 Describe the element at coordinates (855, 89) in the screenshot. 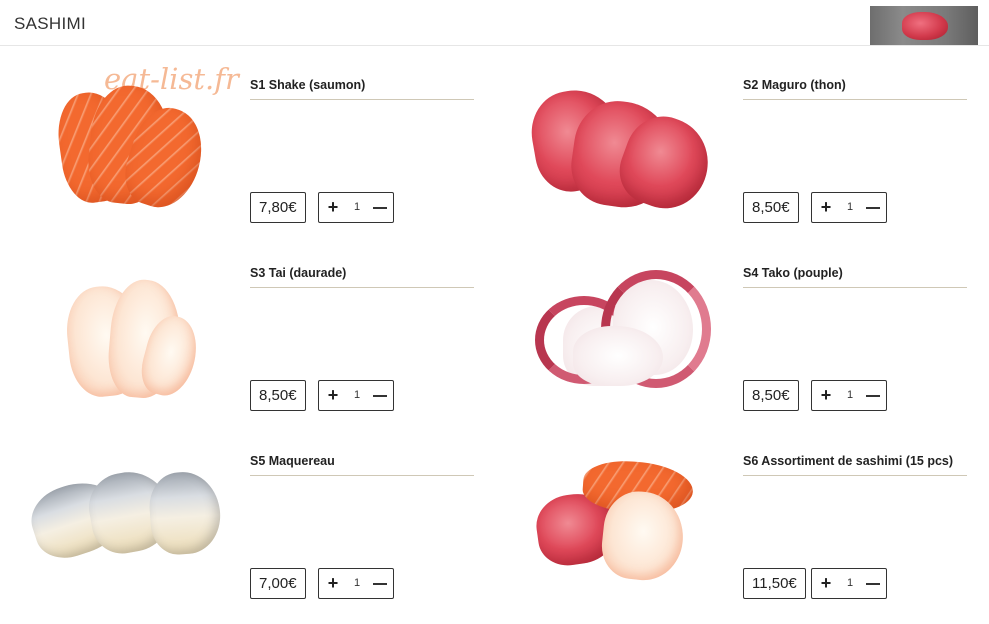

I see `item-name: S2 Maguro (thon)` at that location.